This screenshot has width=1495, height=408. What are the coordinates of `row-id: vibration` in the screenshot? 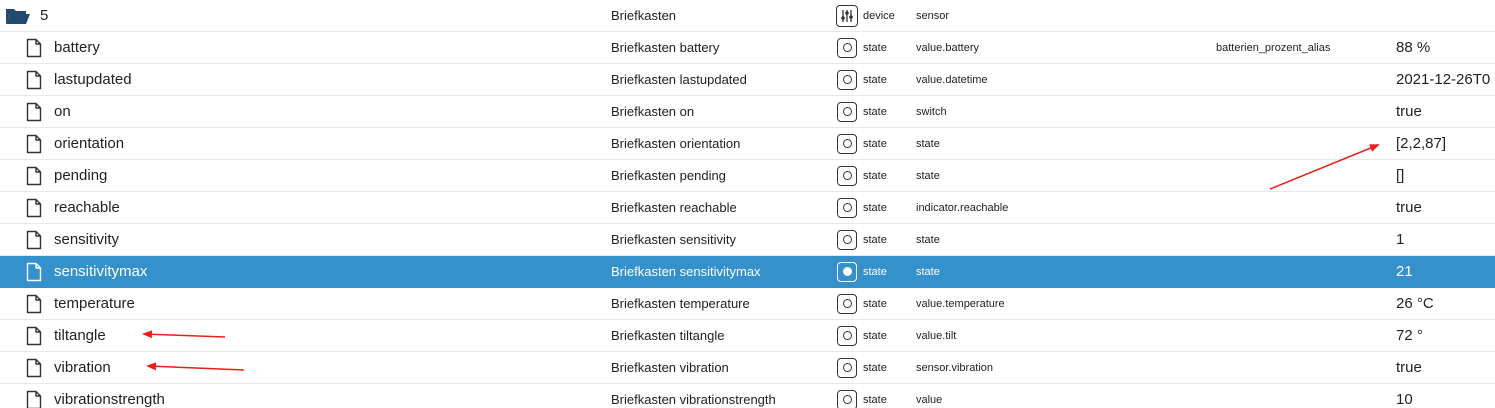 It's located at (82, 367).